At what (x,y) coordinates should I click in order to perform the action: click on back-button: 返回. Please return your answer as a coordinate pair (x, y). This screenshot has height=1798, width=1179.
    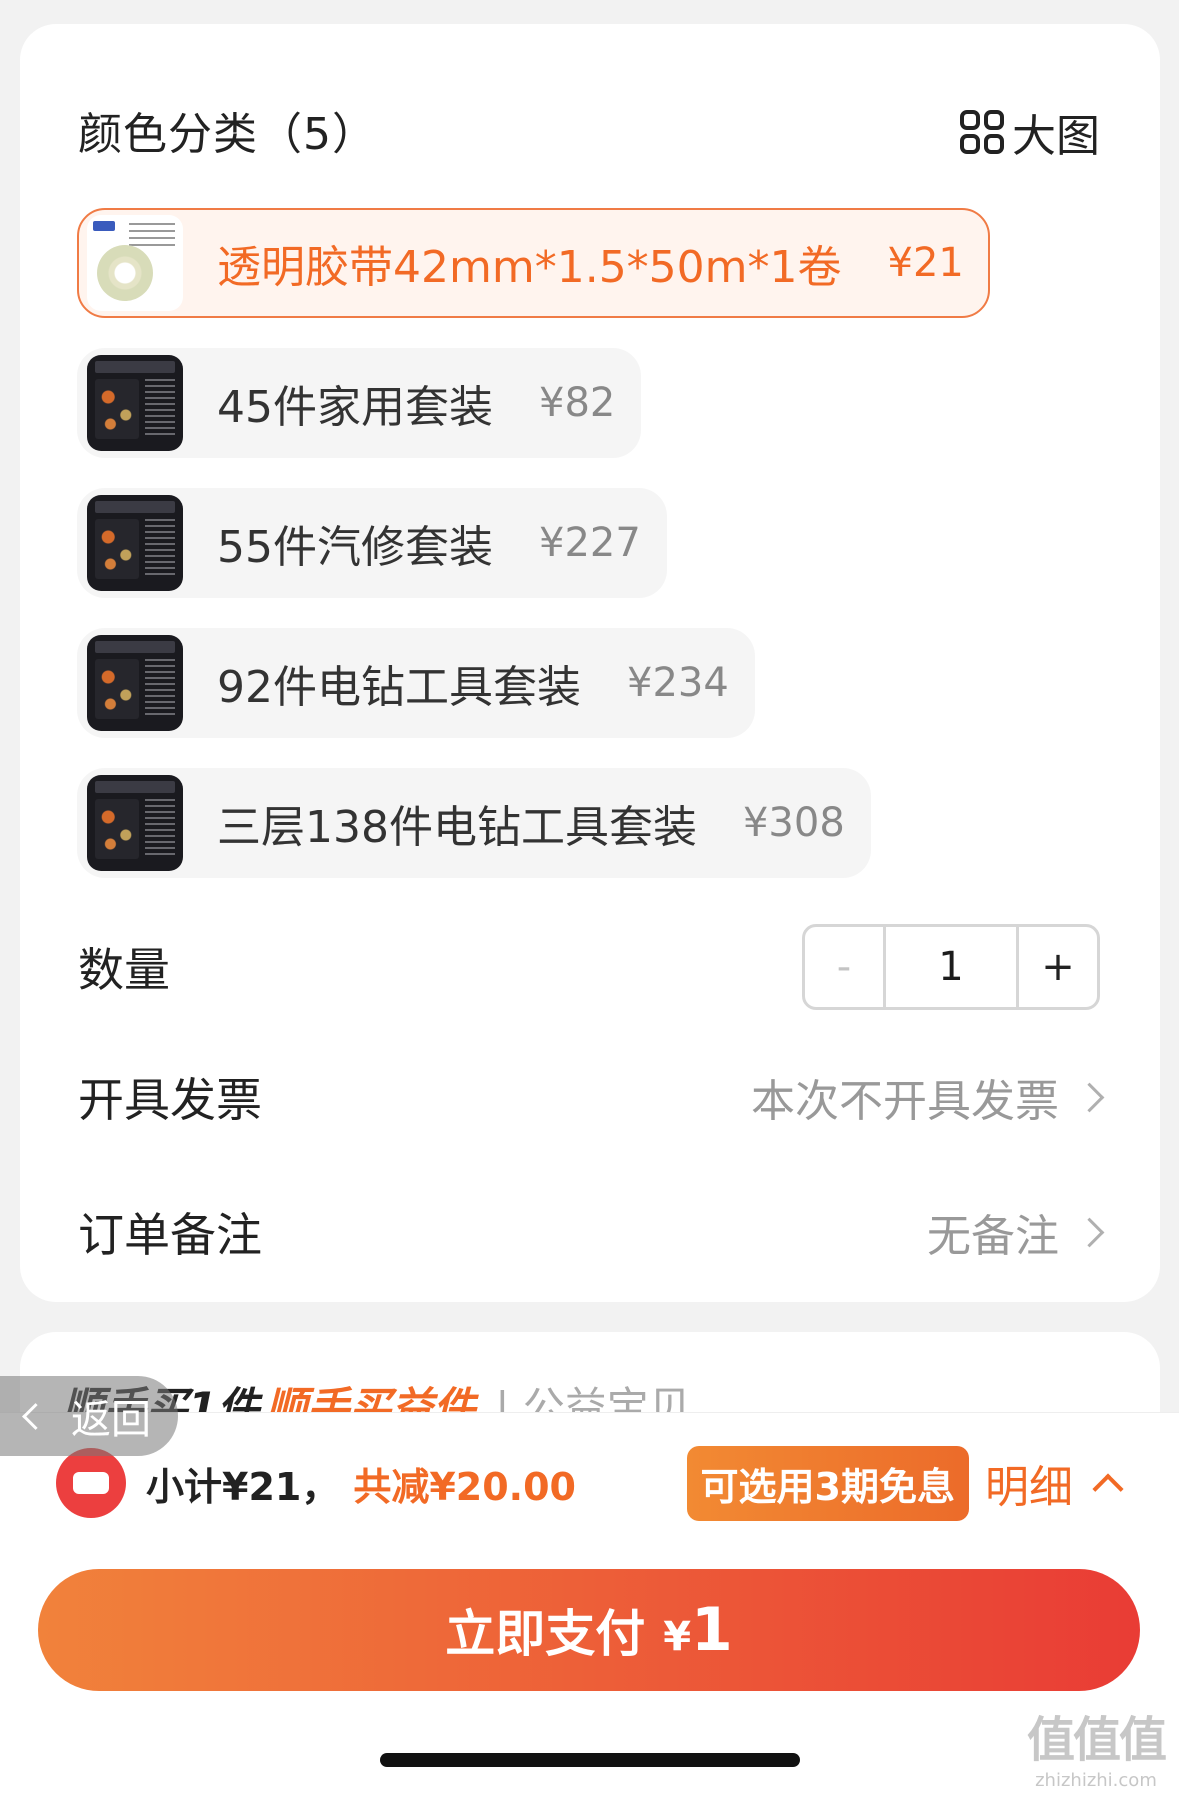
    Looking at the image, I should click on (89, 1416).